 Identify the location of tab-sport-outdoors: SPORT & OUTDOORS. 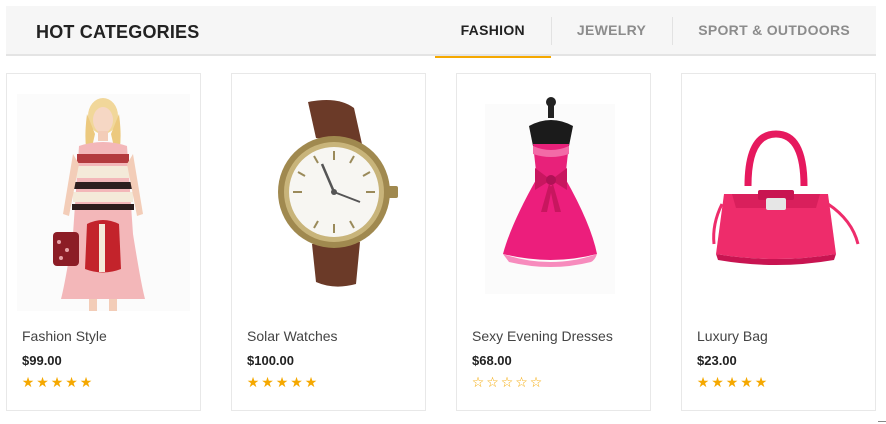
(774, 31).